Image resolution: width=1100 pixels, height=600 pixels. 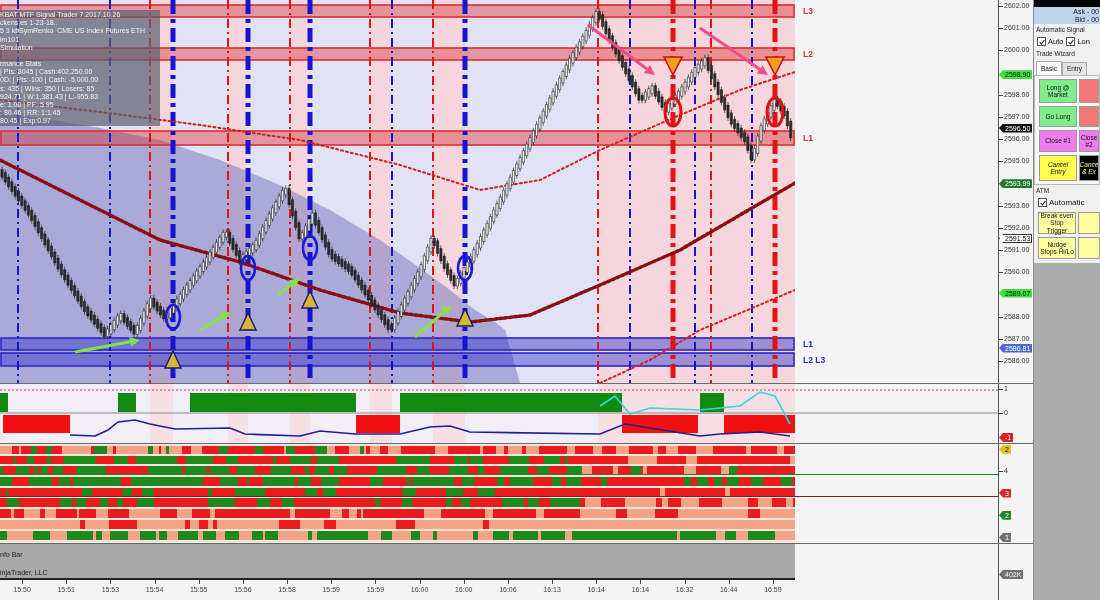 I want to click on header-bar, so click(x=1067, y=3).